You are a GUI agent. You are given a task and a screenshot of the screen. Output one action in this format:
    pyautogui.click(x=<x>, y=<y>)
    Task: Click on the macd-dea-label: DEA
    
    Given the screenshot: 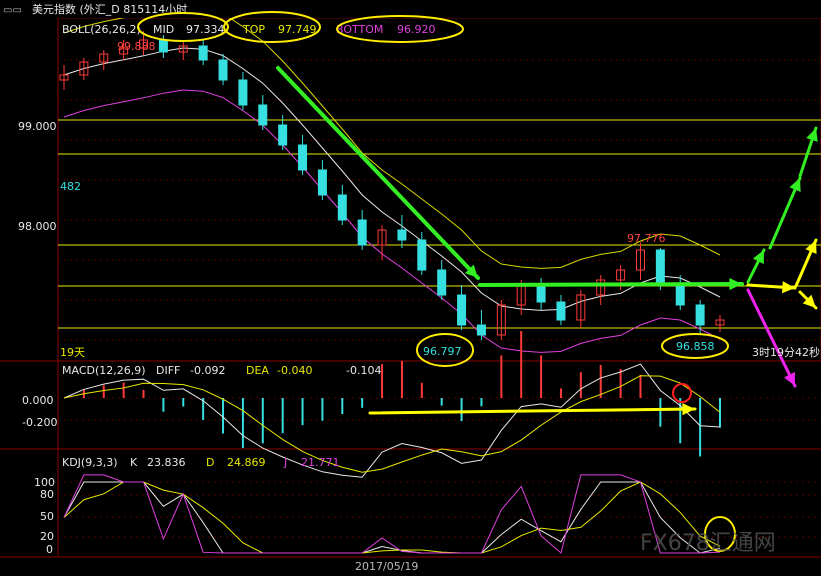 What is the action you would take?
    pyautogui.click(x=257, y=370)
    